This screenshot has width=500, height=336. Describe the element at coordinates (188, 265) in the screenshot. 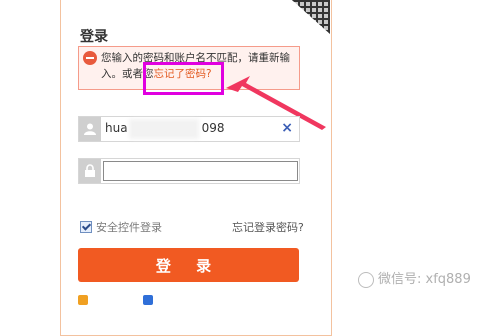

I see `login-button: 登 录` at that location.